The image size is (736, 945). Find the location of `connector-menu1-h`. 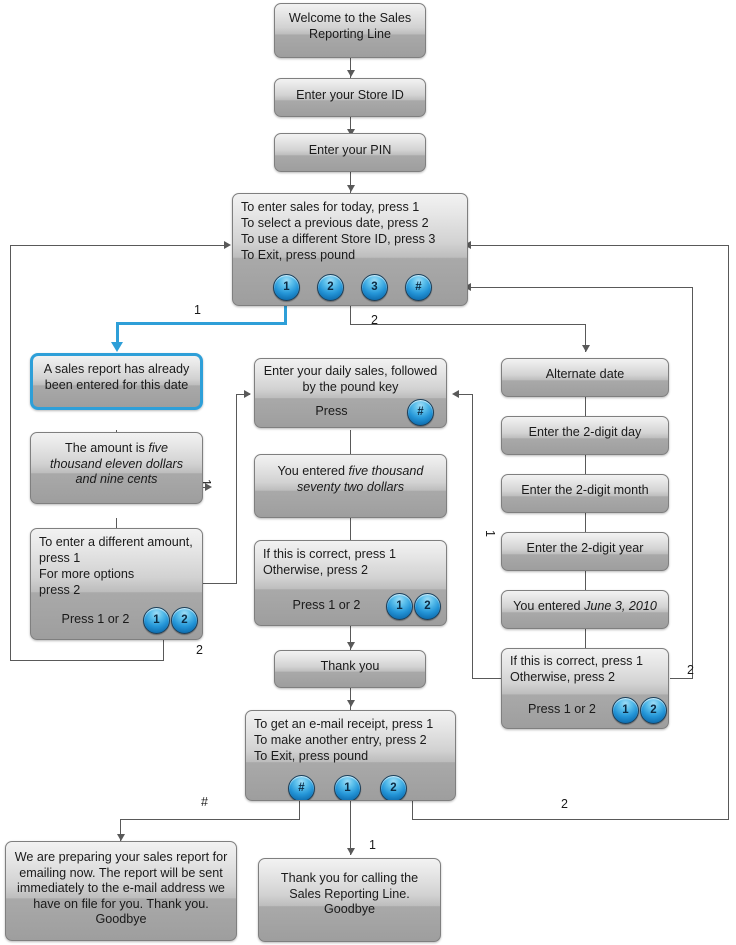

connector-menu1-h is located at coordinates (201, 323).